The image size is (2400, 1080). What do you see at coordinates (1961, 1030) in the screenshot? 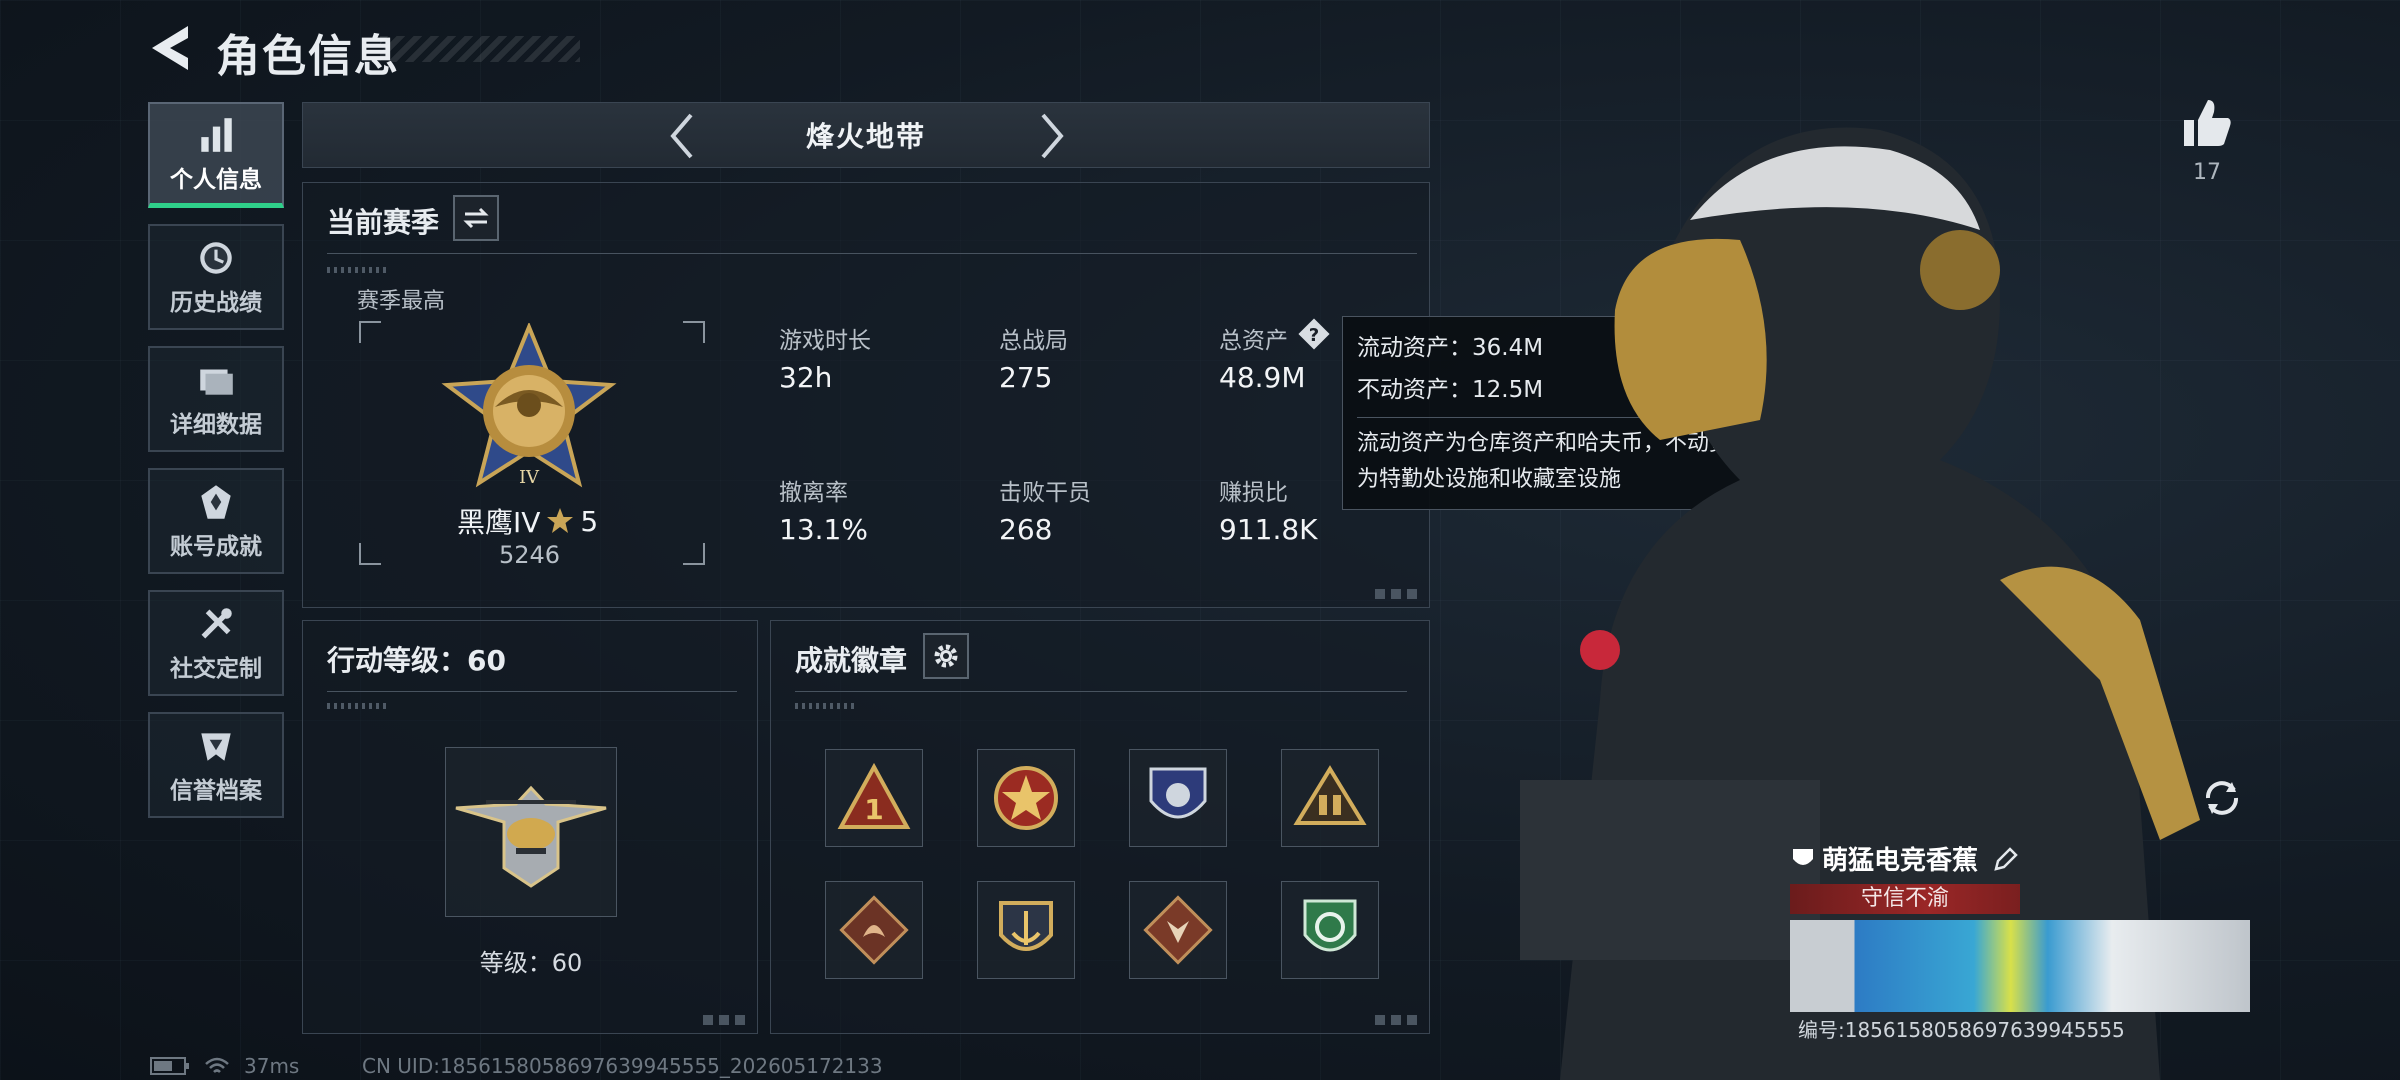
I see `player-id: 编号:1856158058697639945555` at bounding box center [1961, 1030].